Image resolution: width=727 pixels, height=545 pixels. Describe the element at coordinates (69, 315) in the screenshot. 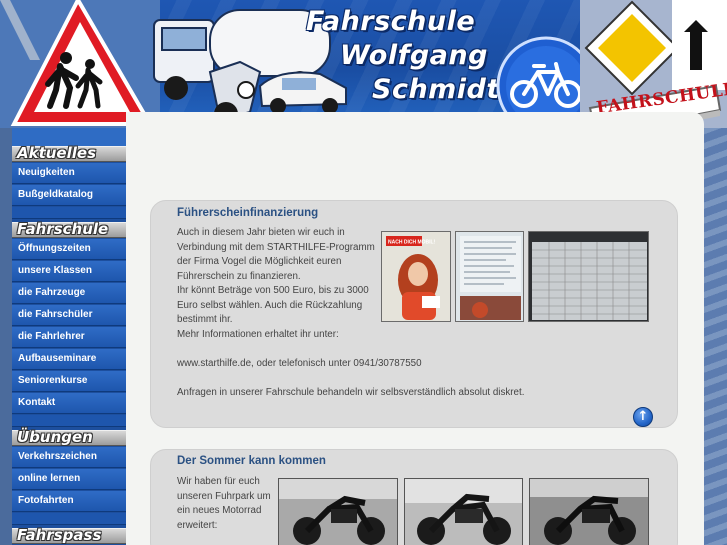

I see `sidebar-item-die-fahrschueler: die Fahrschüler` at that location.